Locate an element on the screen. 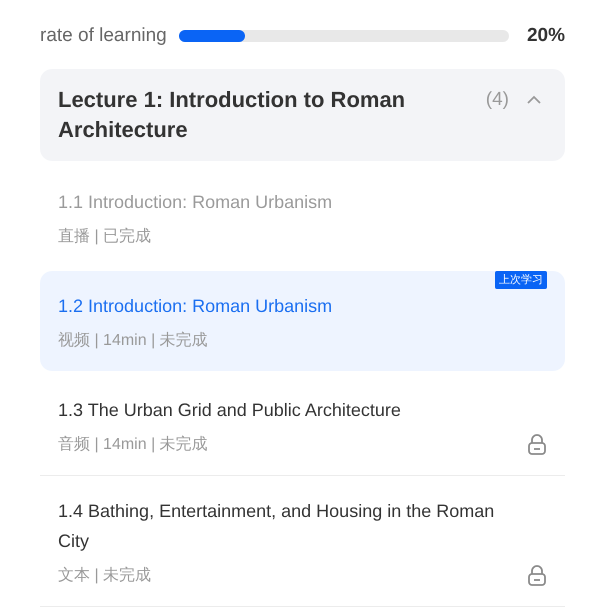 The width and height of the screenshot is (605, 615). lesson-meta: 直播 | 已完成 is located at coordinates (105, 236).